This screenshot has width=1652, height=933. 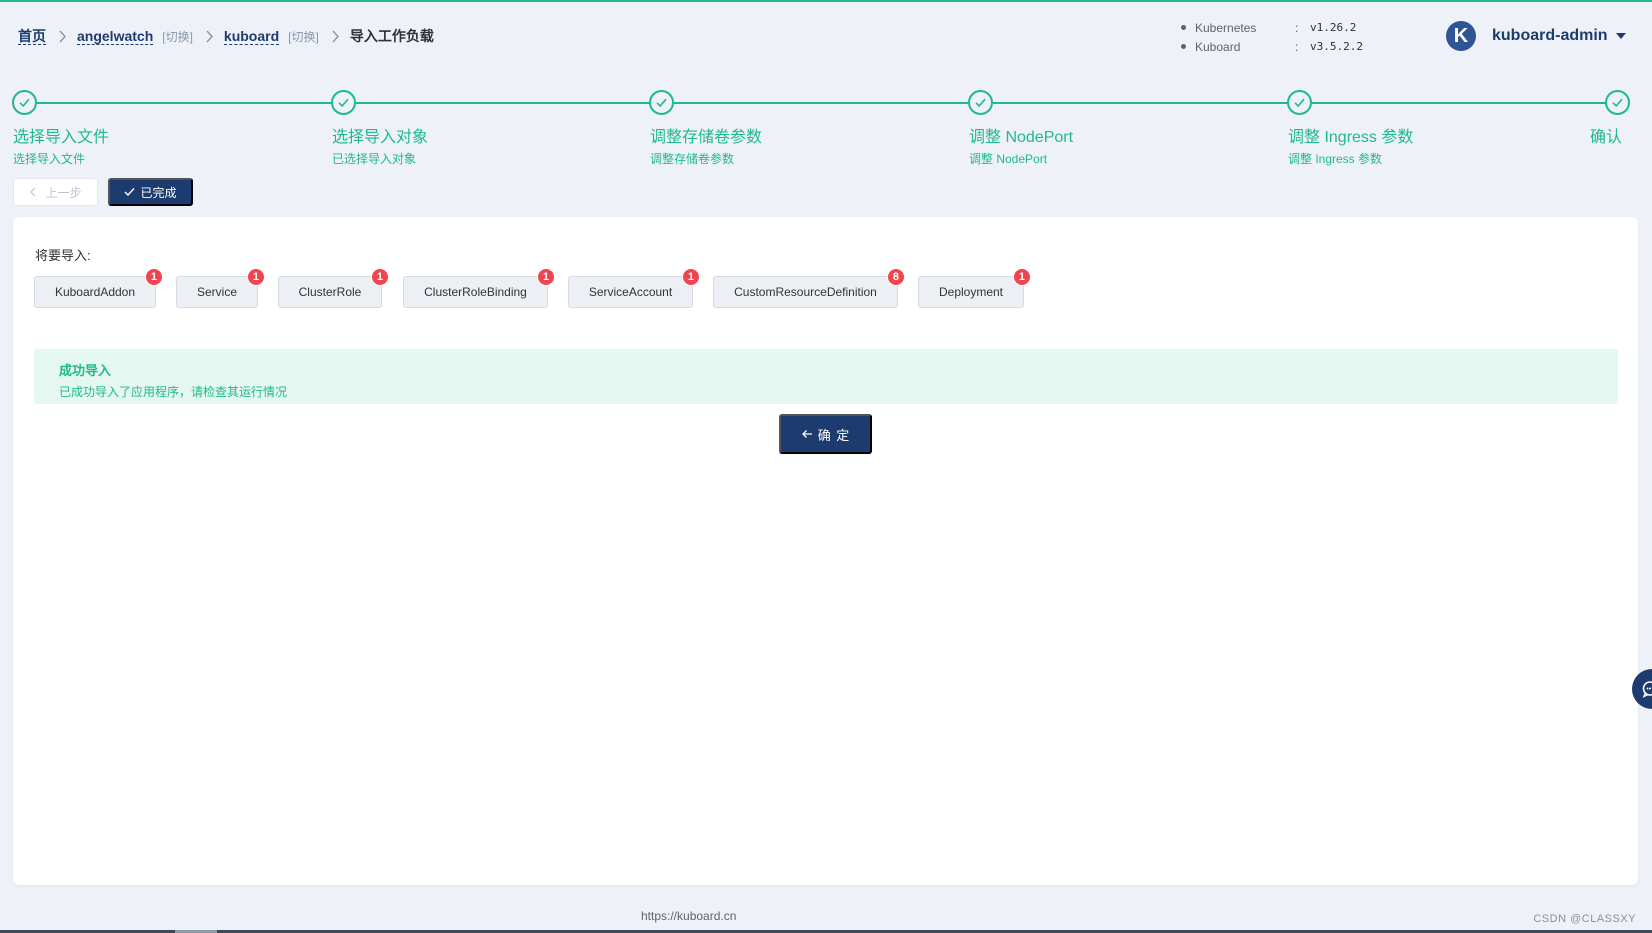 What do you see at coordinates (1335, 159) in the screenshot?
I see `step-description: 调整 Ingress 参数` at bounding box center [1335, 159].